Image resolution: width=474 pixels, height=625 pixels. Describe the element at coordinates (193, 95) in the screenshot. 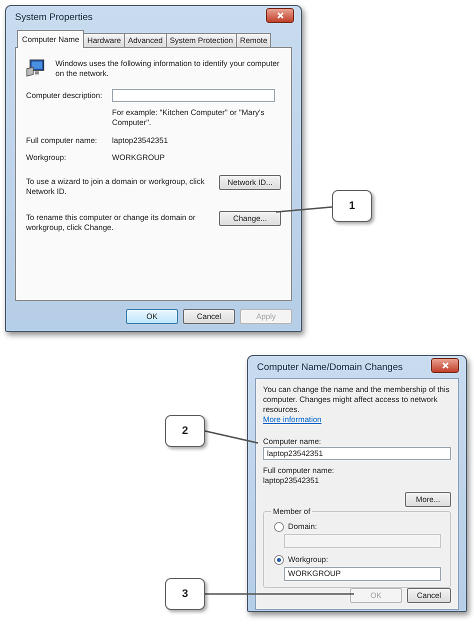

I see `description-field` at that location.